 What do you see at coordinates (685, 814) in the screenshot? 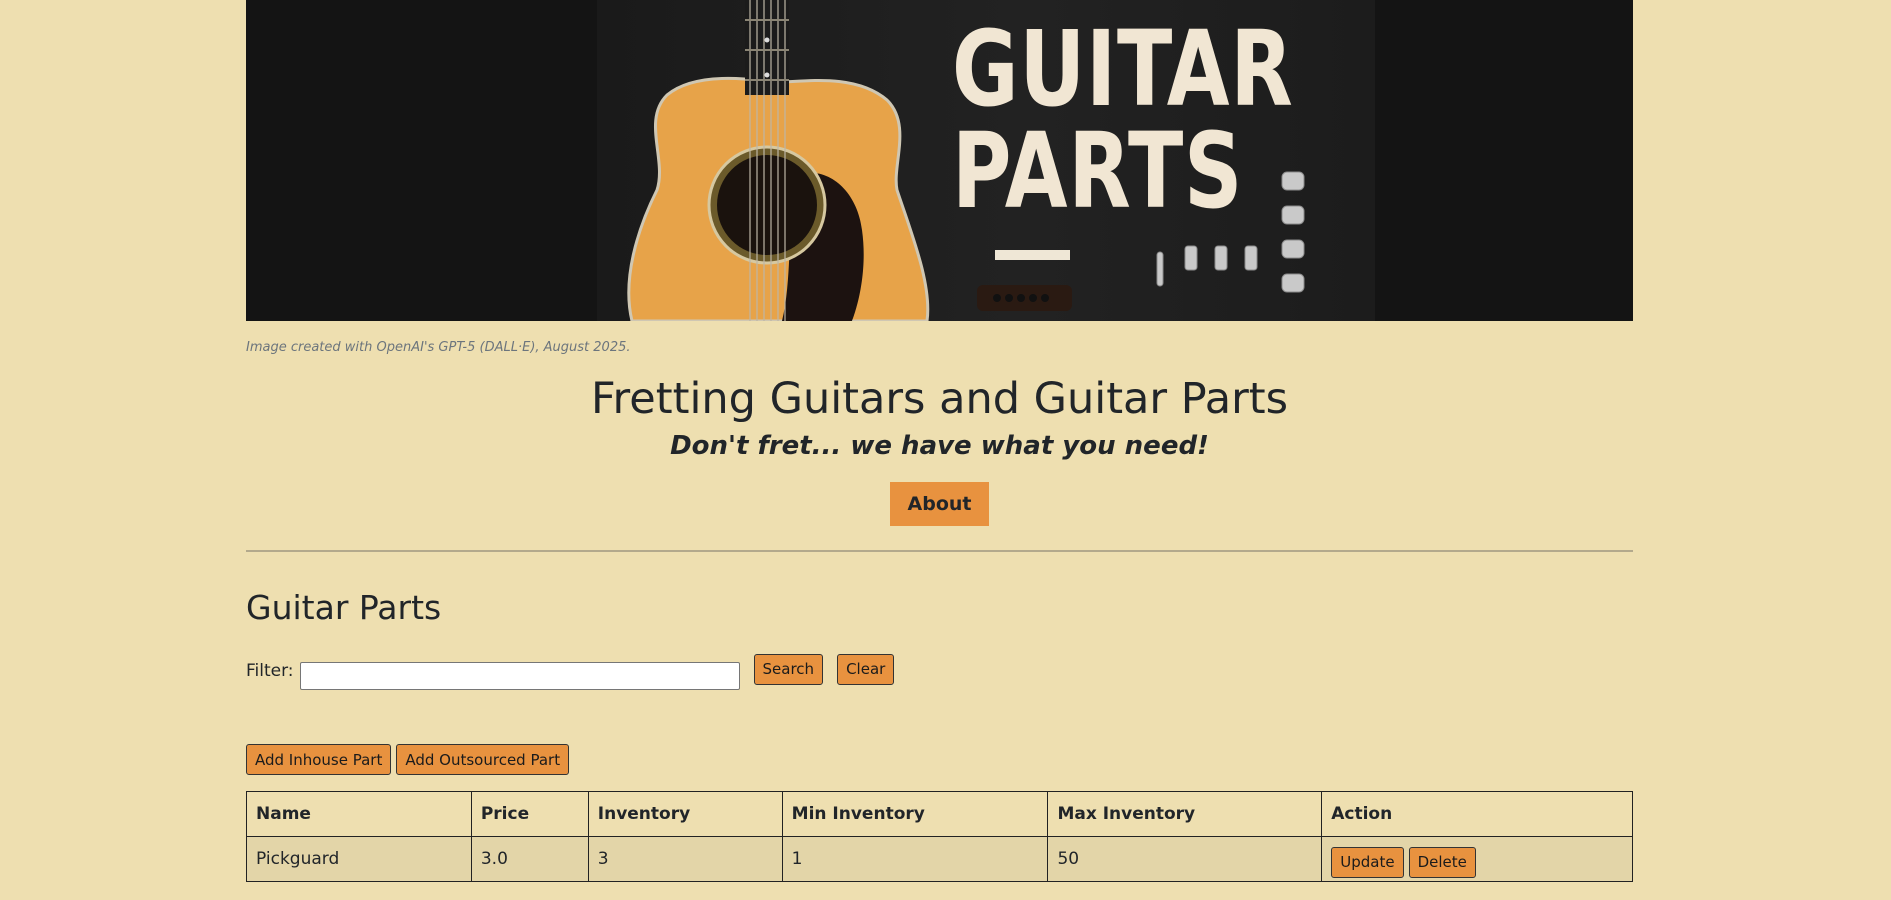
I see `column-header-inventory: Inventory` at bounding box center [685, 814].